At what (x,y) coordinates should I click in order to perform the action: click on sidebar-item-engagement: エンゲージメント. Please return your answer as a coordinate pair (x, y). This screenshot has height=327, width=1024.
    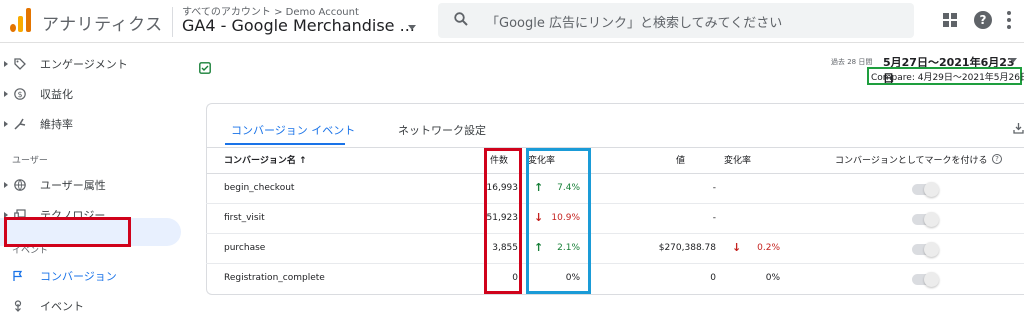
    Looking at the image, I should click on (90, 64).